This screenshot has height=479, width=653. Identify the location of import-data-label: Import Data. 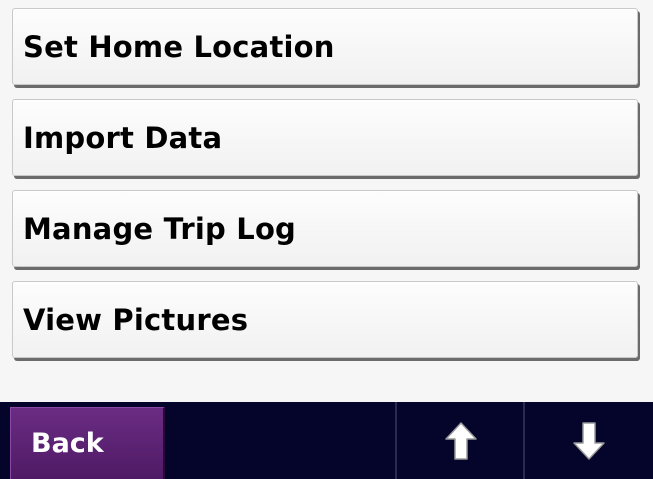
(123, 137).